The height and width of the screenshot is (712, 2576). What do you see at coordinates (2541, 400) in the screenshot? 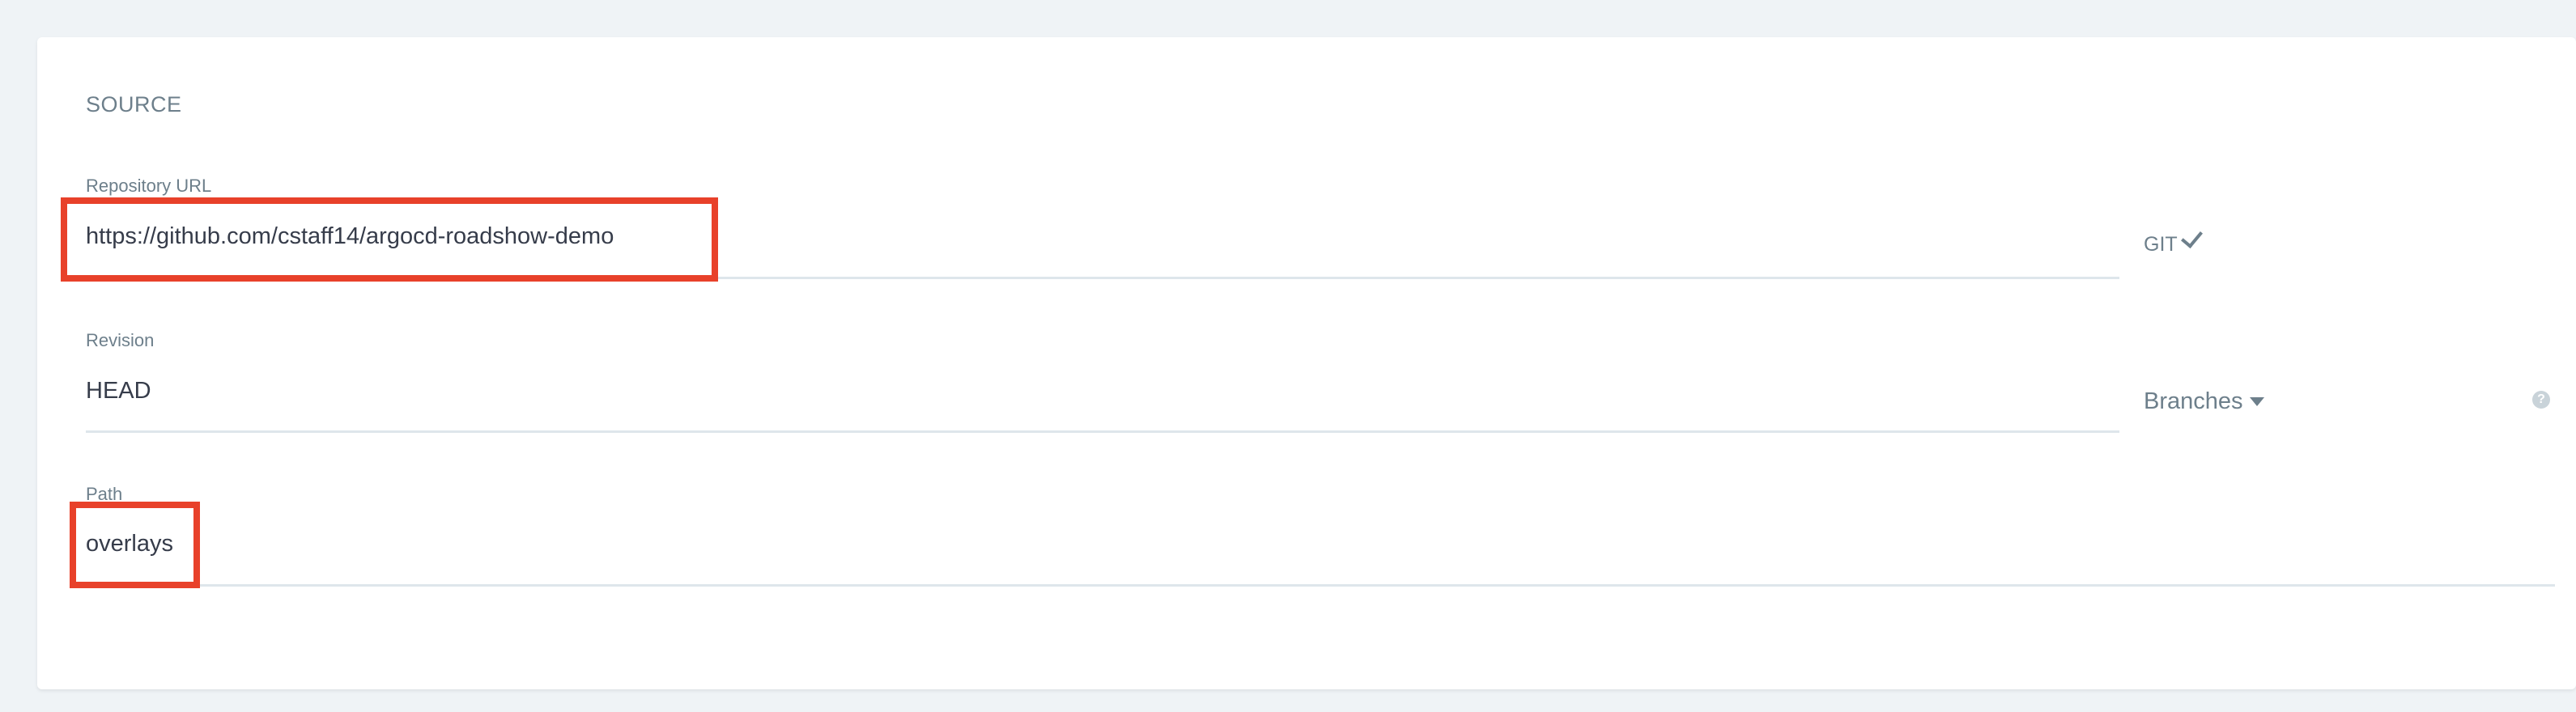
I see `help-icon: ?` at bounding box center [2541, 400].